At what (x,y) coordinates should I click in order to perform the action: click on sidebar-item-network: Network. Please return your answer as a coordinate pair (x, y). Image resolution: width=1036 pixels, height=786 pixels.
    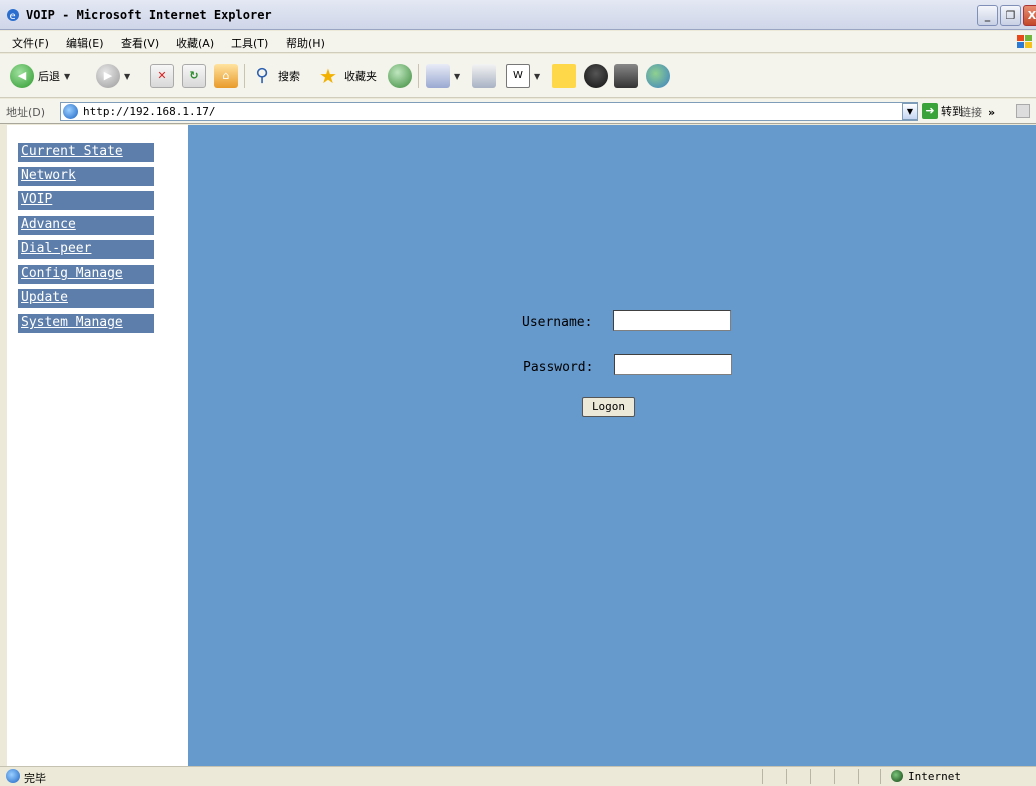
    Looking at the image, I should click on (86, 176).